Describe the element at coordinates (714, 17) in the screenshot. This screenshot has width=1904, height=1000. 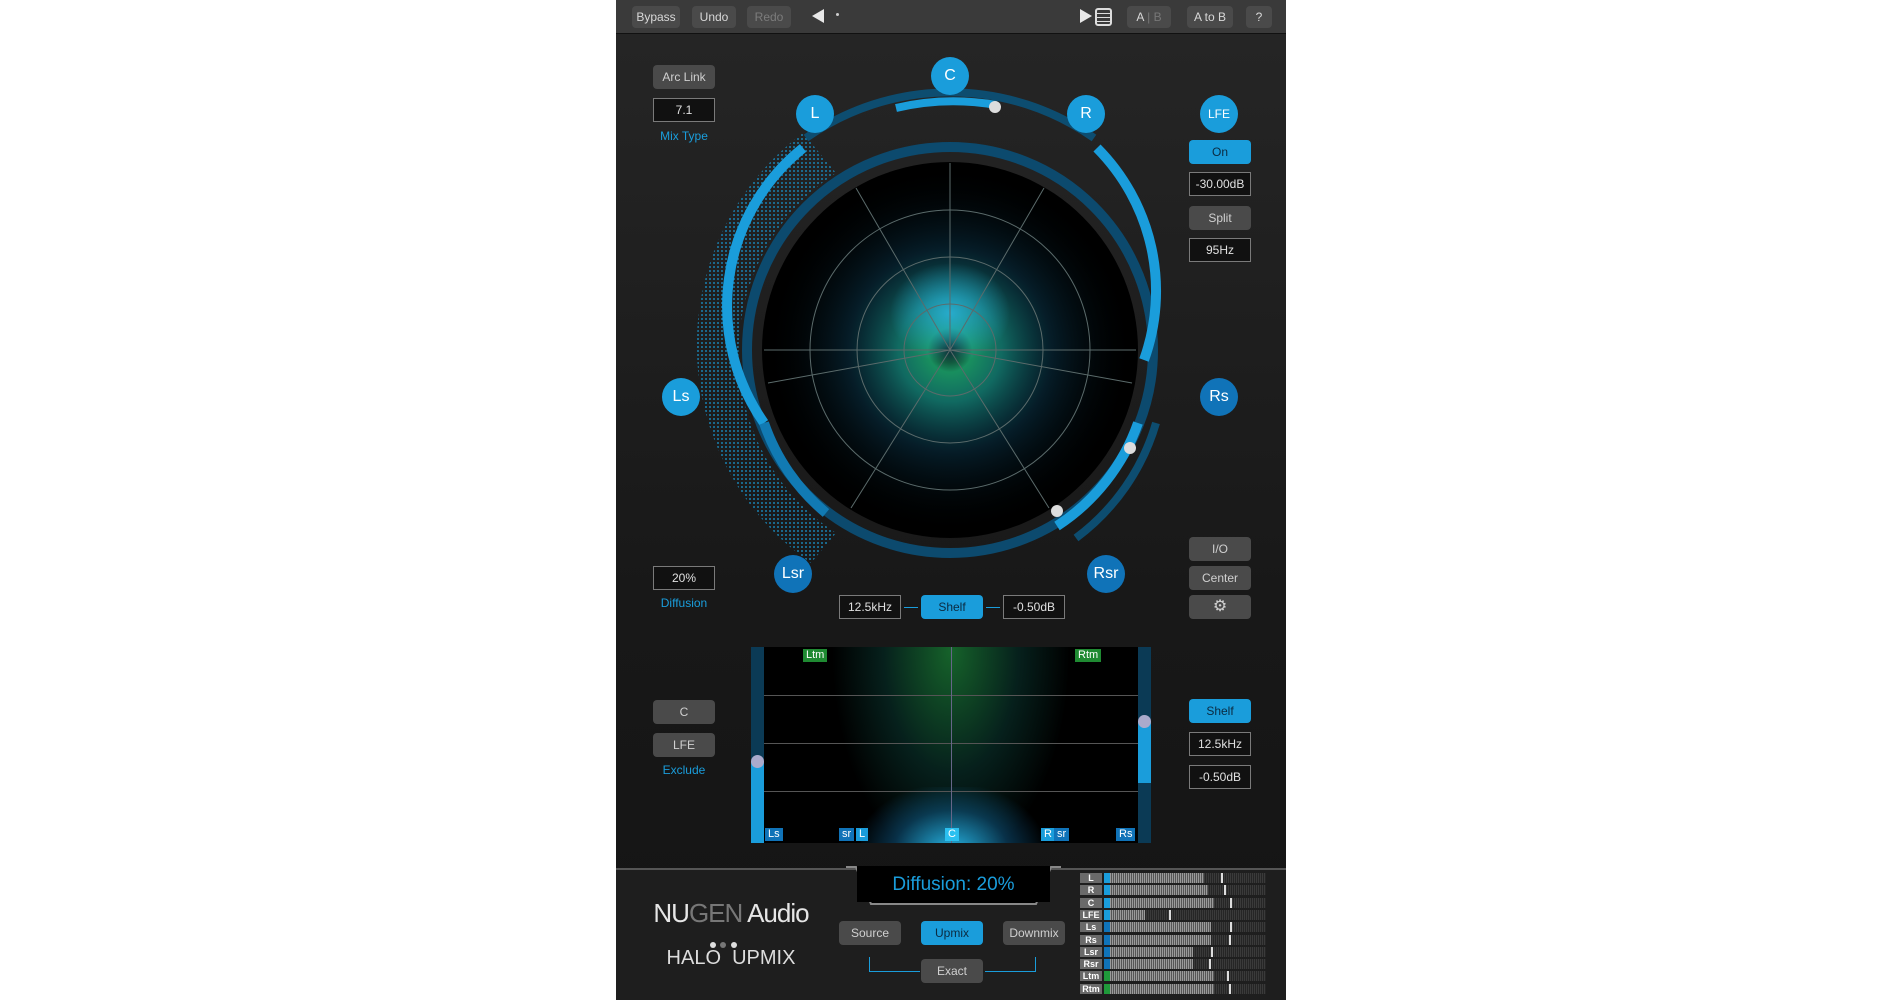
I see `undo-button: Undo` at that location.